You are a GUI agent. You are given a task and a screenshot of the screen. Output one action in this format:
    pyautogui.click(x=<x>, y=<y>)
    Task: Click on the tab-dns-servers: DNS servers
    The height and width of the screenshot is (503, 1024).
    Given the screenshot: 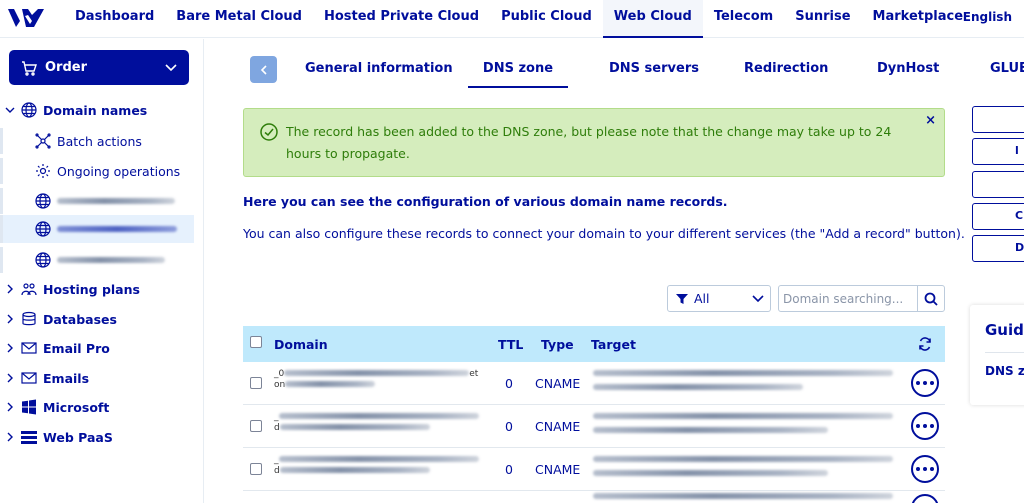 What is the action you would take?
    pyautogui.click(x=654, y=70)
    